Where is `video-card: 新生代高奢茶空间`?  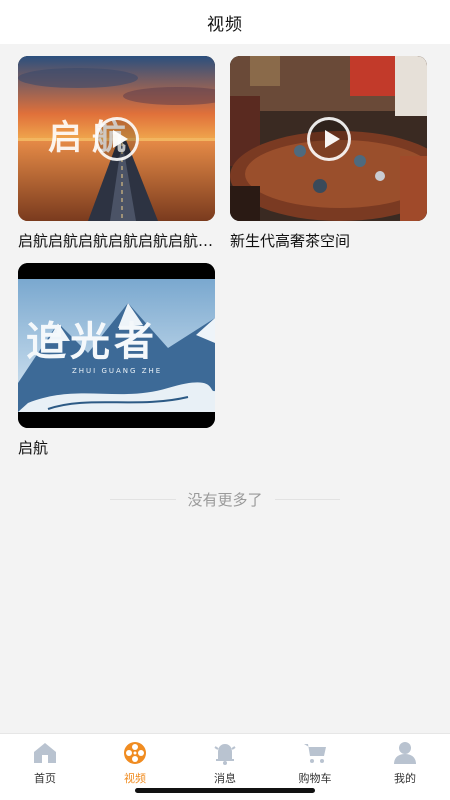 video-card: 新生代高奢茶空间 is located at coordinates (328, 153).